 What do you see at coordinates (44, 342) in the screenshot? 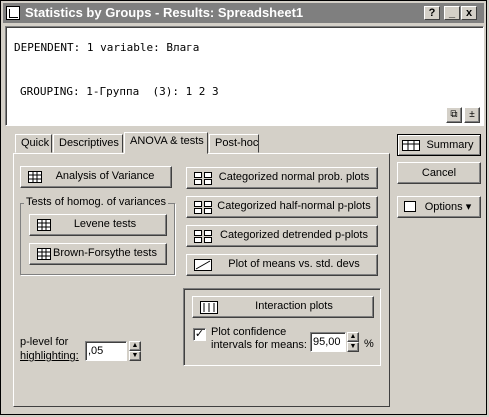
I see `plevel-label-line1: p-level for` at bounding box center [44, 342].